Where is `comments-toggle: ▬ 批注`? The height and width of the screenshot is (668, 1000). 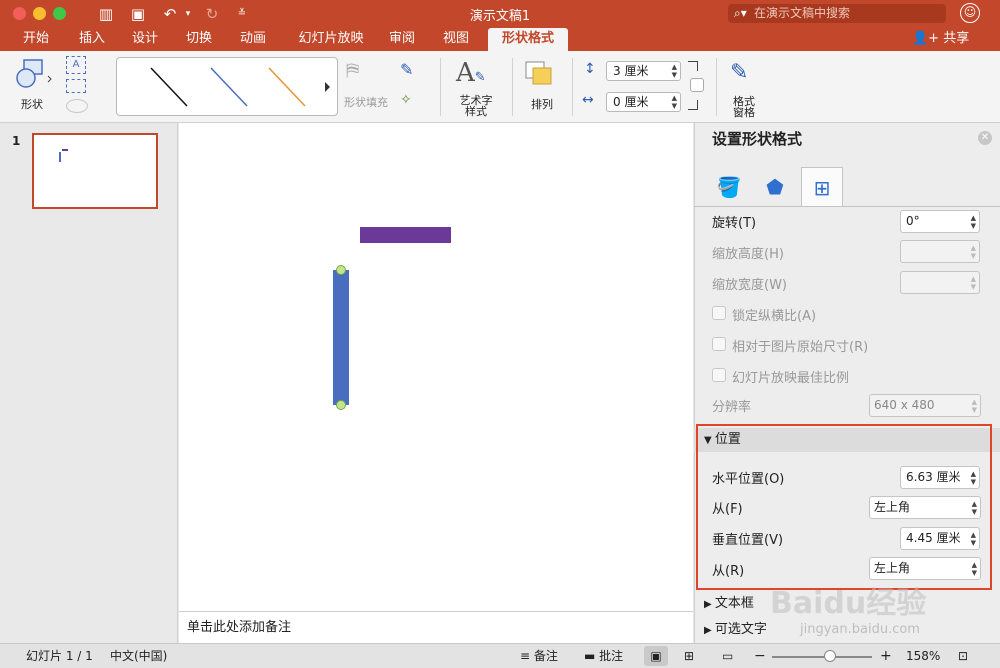 comments-toggle: ▬ 批注 is located at coordinates (603, 656).